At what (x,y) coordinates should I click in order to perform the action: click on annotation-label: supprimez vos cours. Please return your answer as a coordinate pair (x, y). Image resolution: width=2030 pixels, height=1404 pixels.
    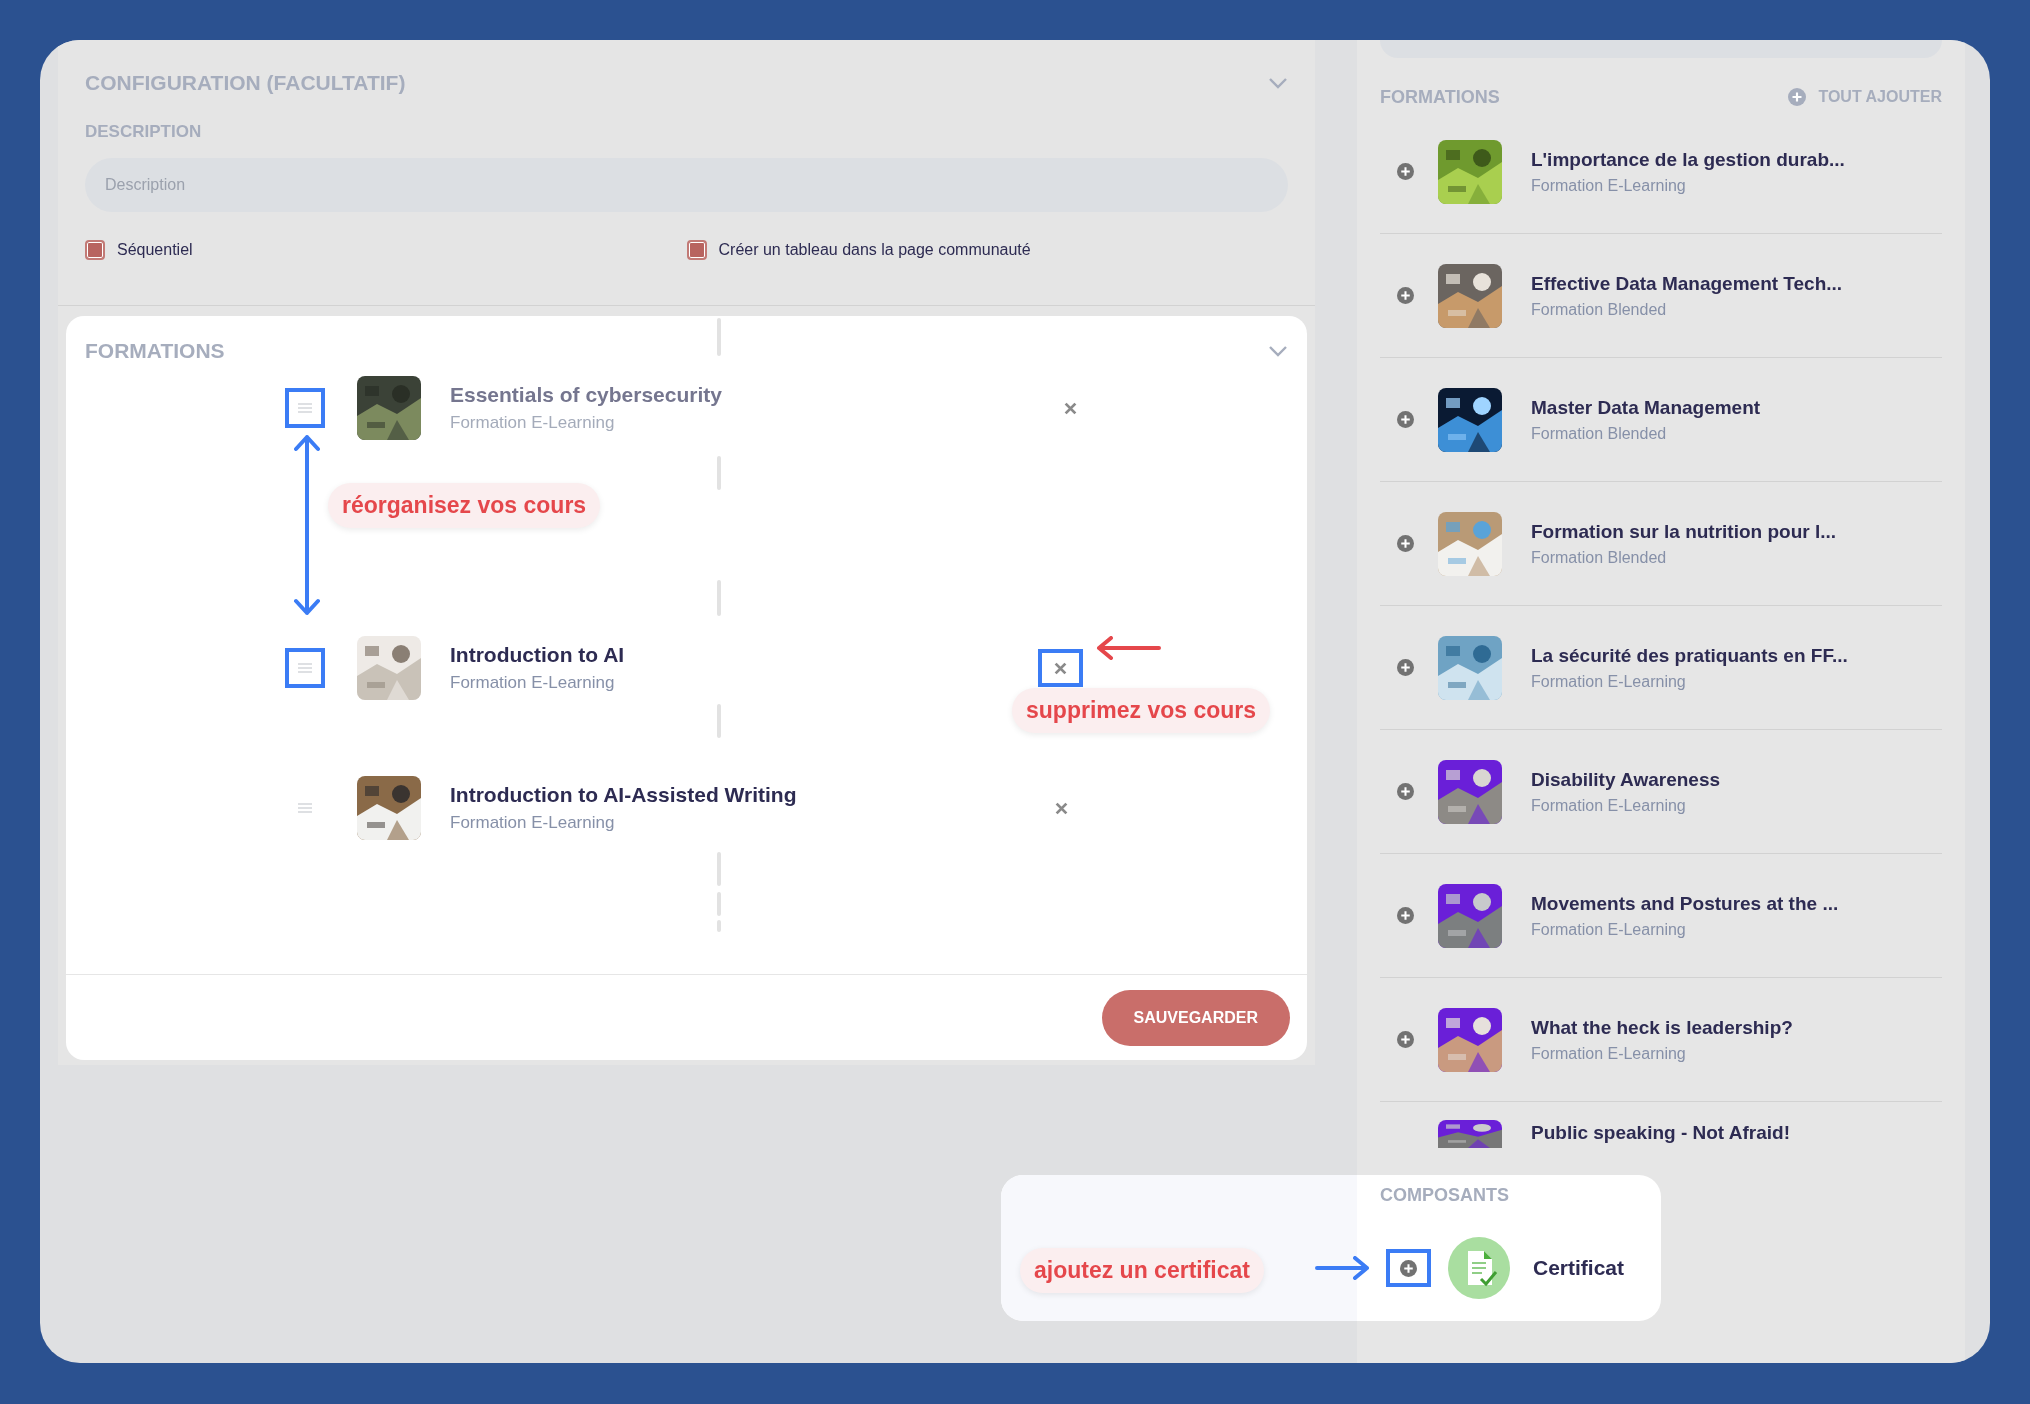
    Looking at the image, I should click on (1141, 710).